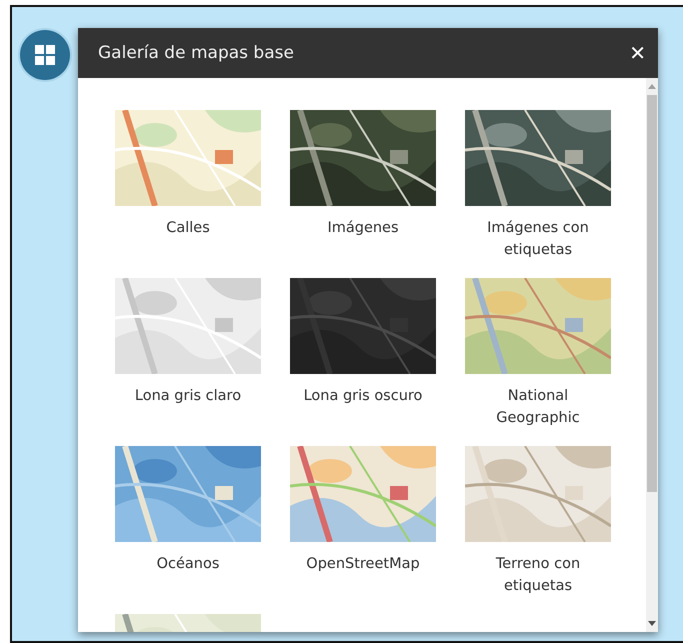 This screenshot has width=683, height=643. Describe the element at coordinates (538, 575) in the screenshot. I see `basemap-label: Terreno con etiquetas` at that location.